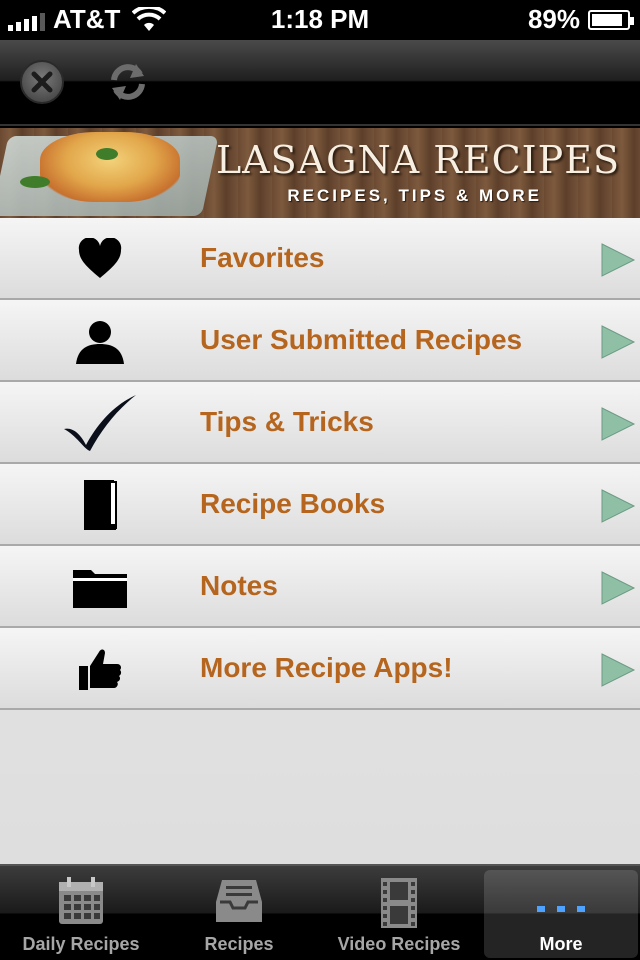  What do you see at coordinates (239, 901) in the screenshot?
I see `inbox-tray-icon` at bounding box center [239, 901].